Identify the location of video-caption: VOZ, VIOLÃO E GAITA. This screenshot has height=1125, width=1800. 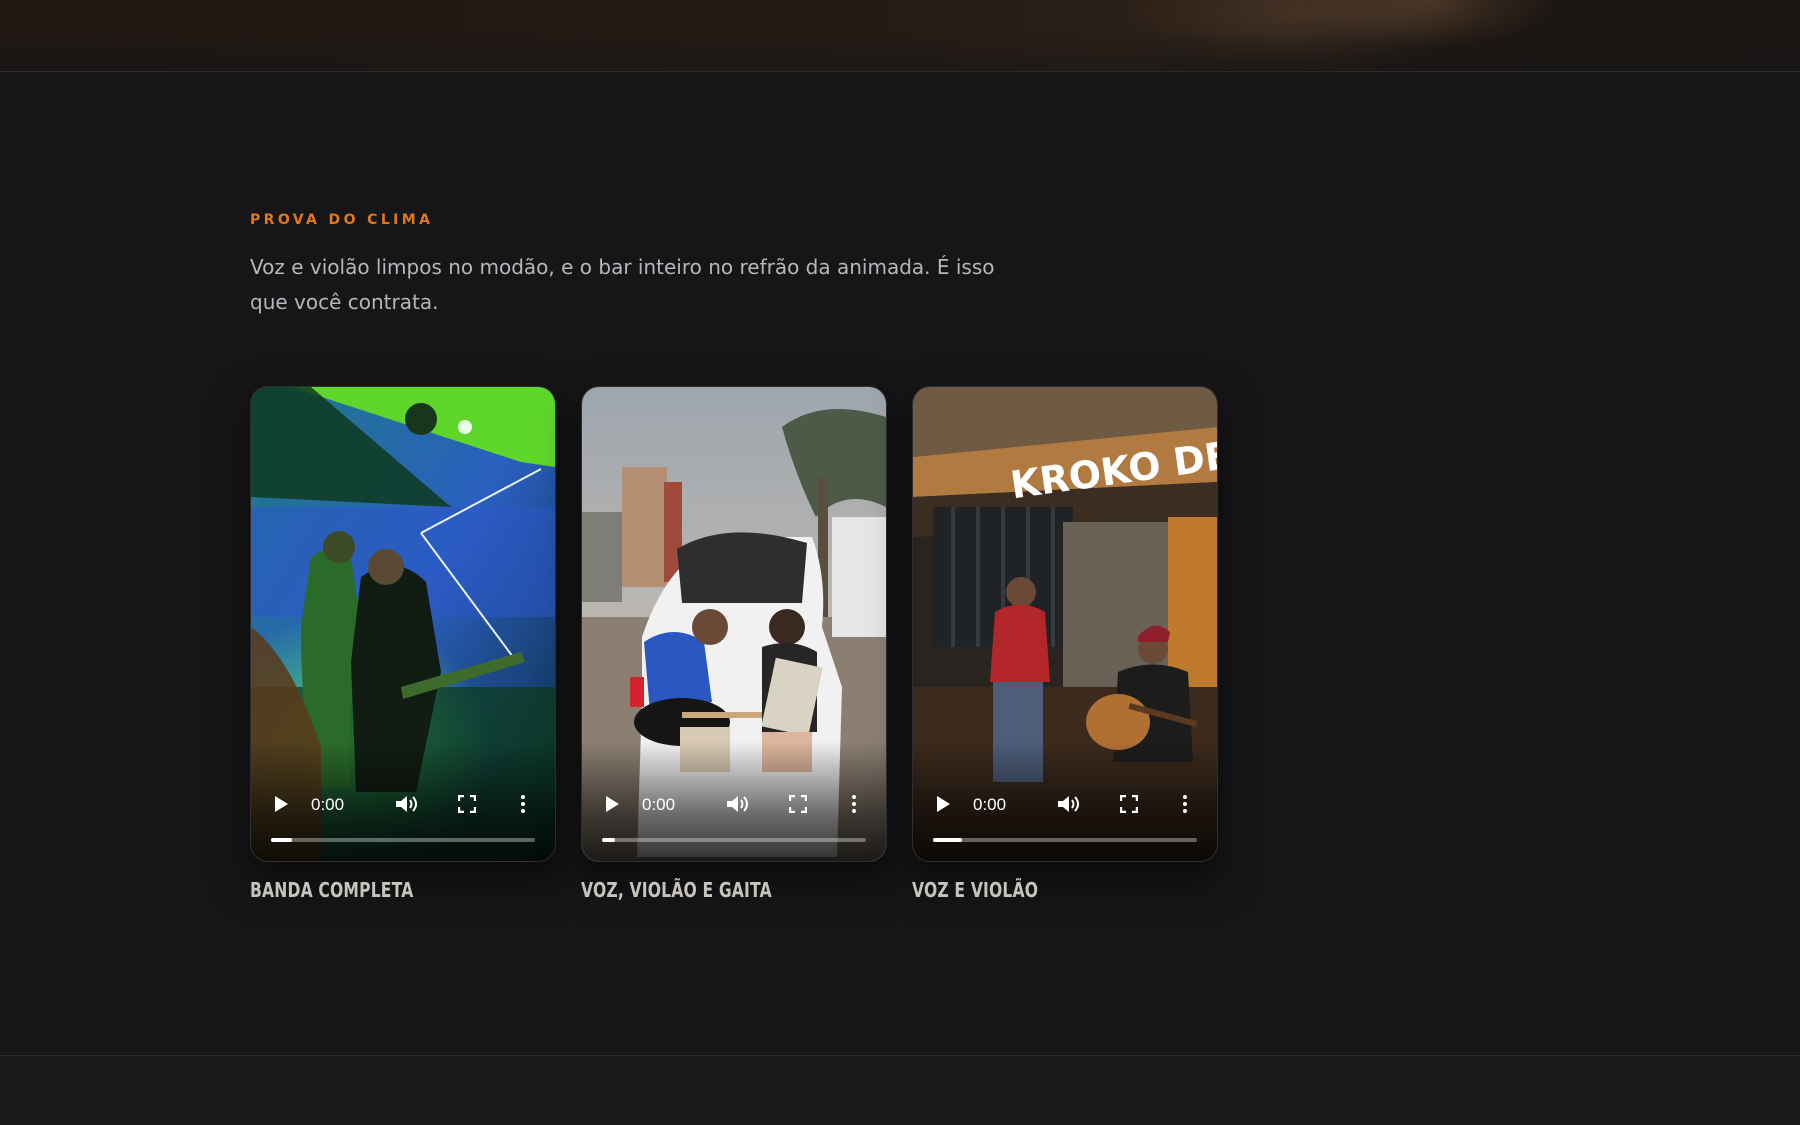
(676, 890).